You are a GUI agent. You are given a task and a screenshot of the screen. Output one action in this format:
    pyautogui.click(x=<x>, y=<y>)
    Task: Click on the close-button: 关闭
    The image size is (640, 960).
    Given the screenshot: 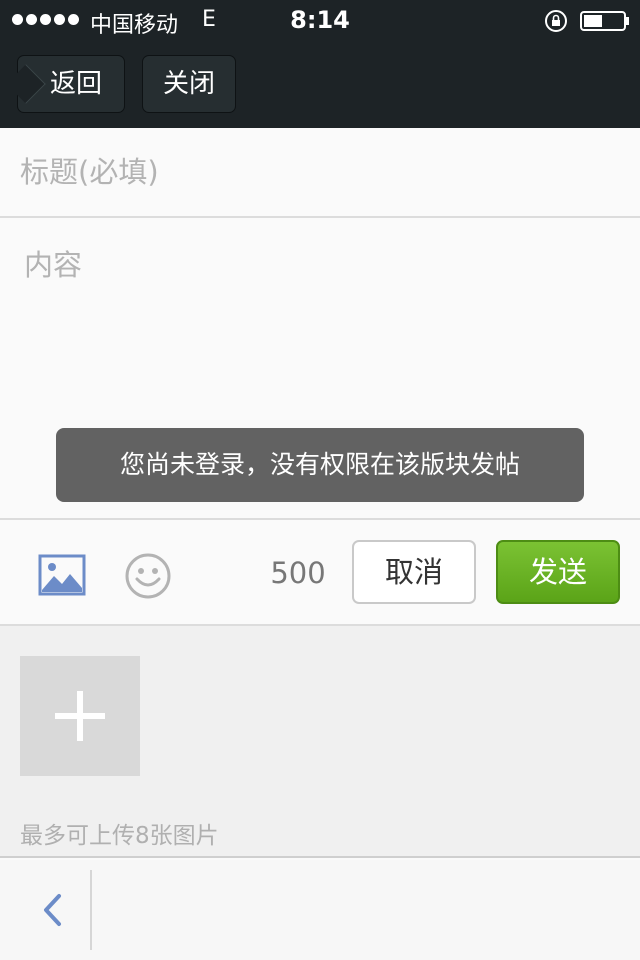 What is the action you would take?
    pyautogui.click(x=189, y=84)
    